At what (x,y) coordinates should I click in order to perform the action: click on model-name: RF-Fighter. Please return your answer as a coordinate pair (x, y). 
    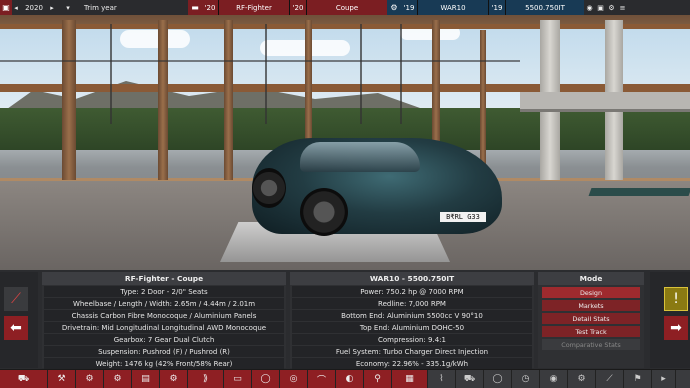
    Looking at the image, I should click on (254, 7).